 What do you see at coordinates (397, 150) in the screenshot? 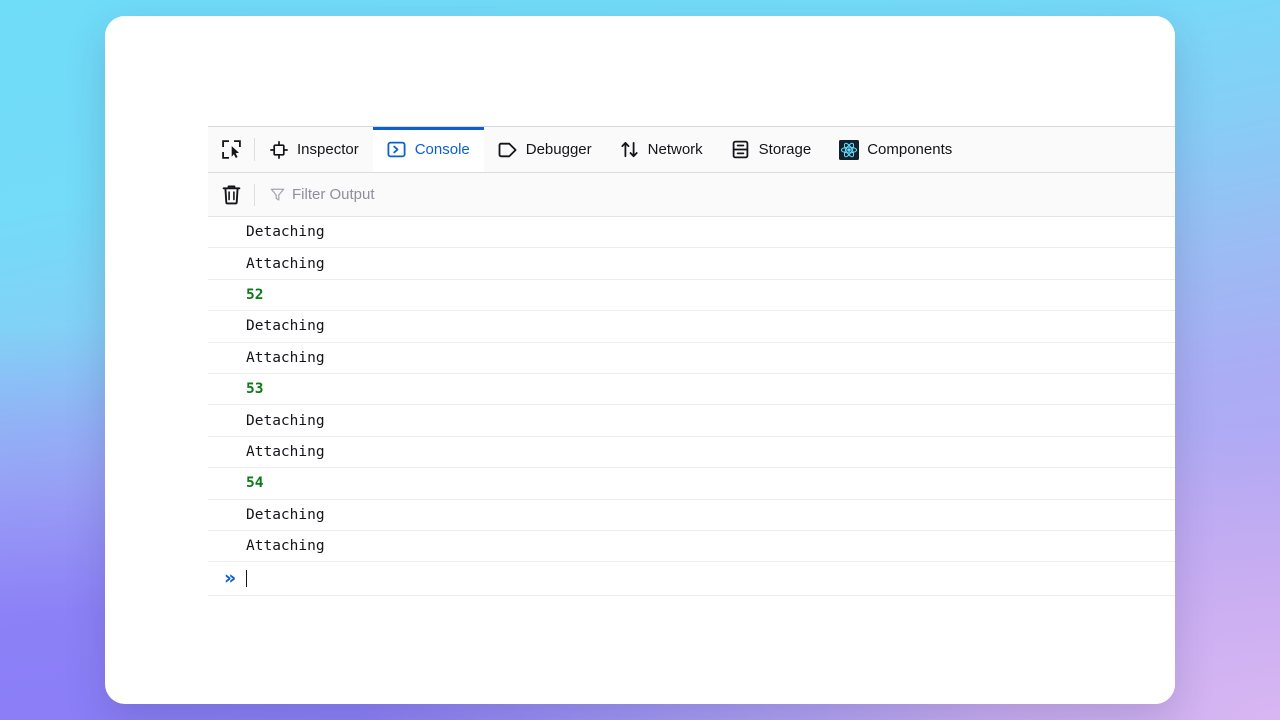
I see `console-icon` at bounding box center [397, 150].